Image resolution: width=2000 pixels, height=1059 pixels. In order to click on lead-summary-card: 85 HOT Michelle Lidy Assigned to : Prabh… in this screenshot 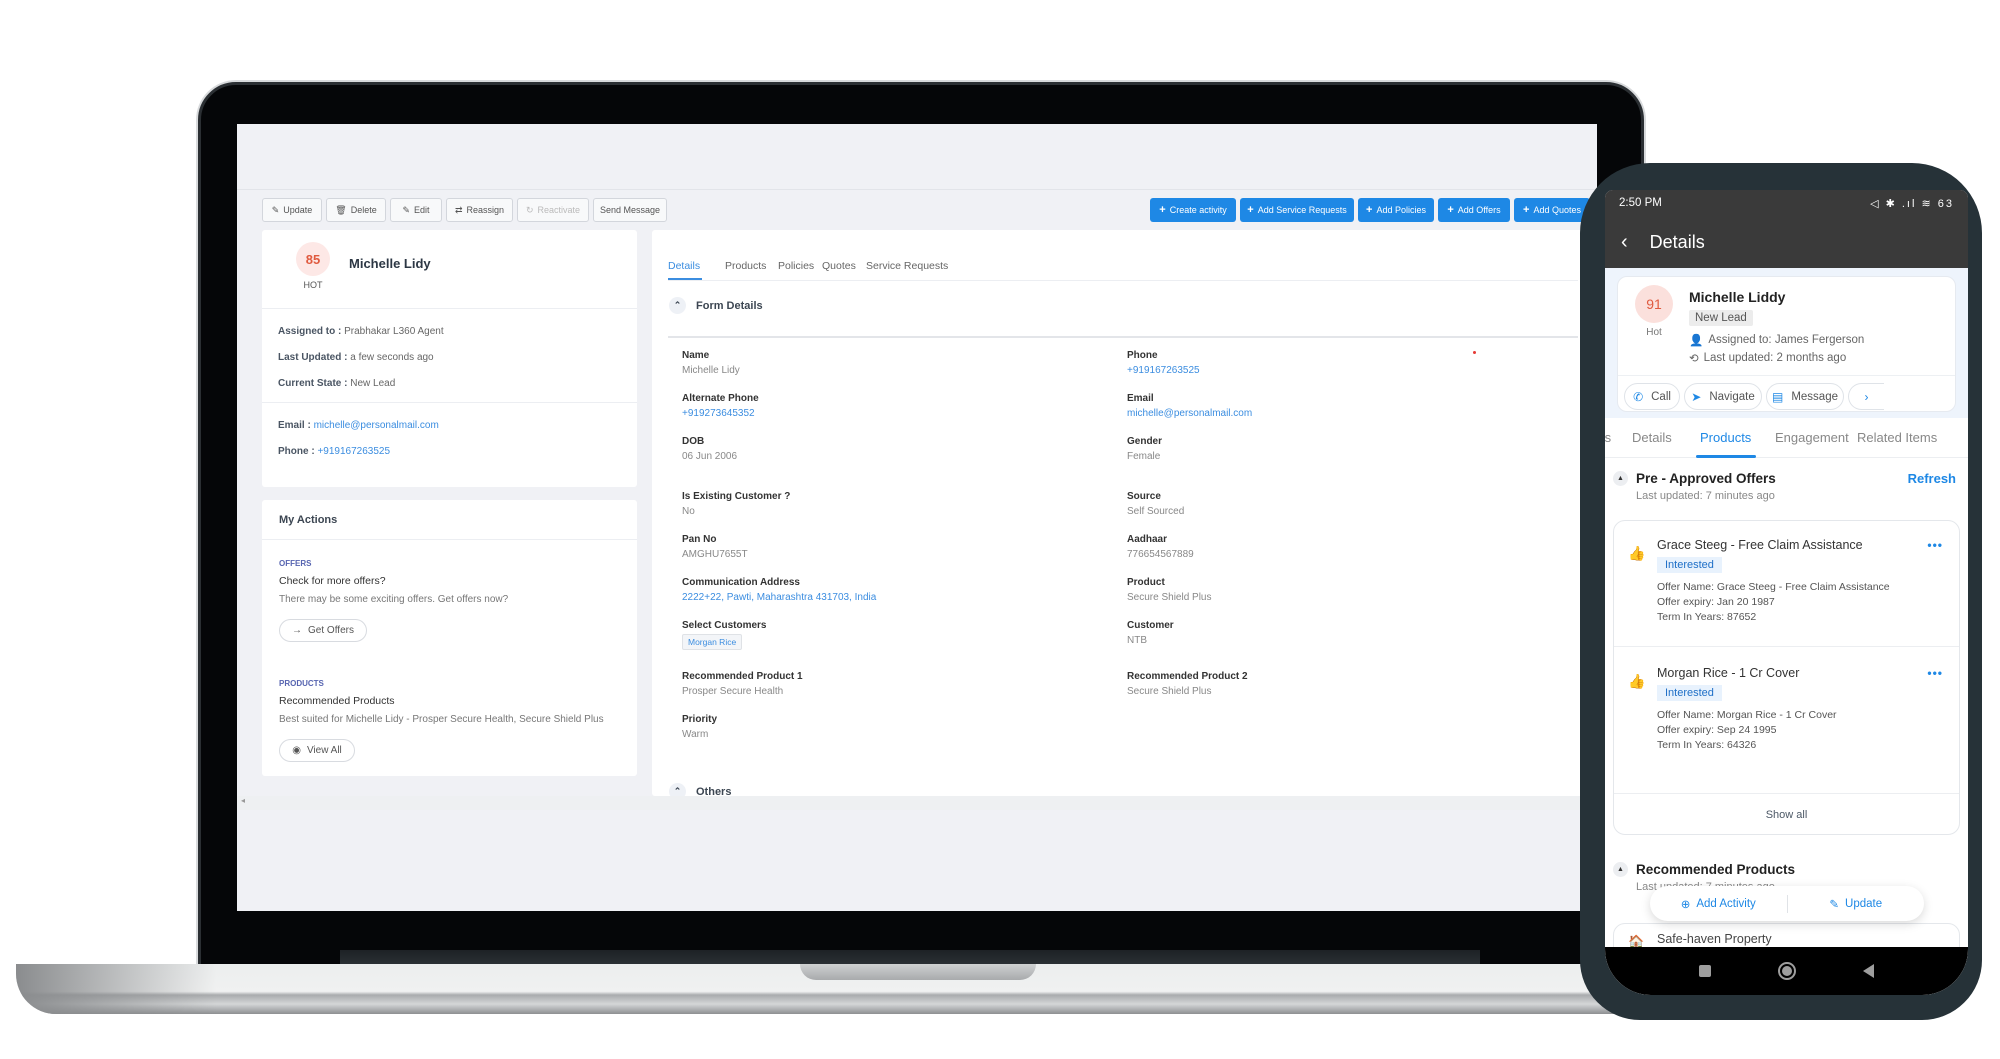, I will do `click(449, 358)`.